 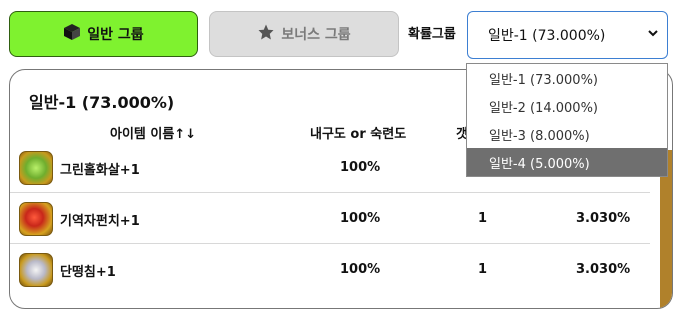 I want to click on general-group-label: 일반 그룹, so click(x=115, y=35).